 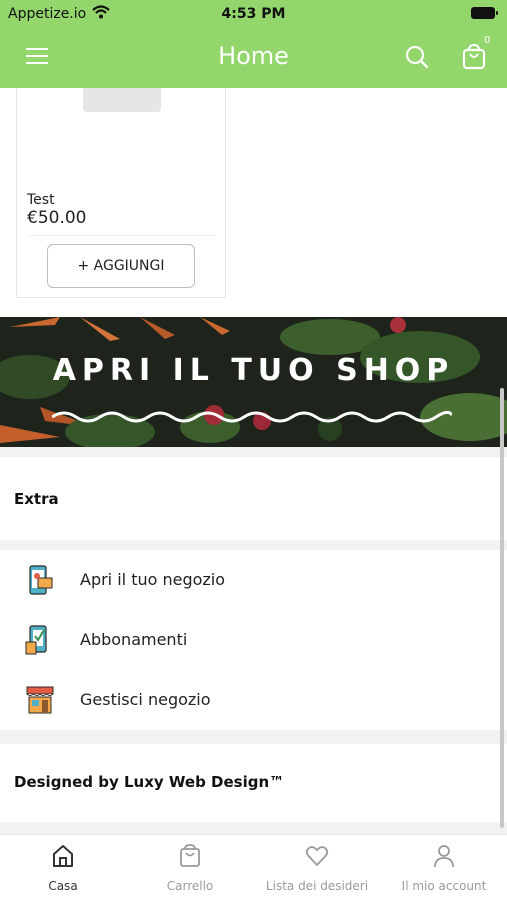 I want to click on status-bar: Appetize.io 4:53 PM, so click(x=253, y=14).